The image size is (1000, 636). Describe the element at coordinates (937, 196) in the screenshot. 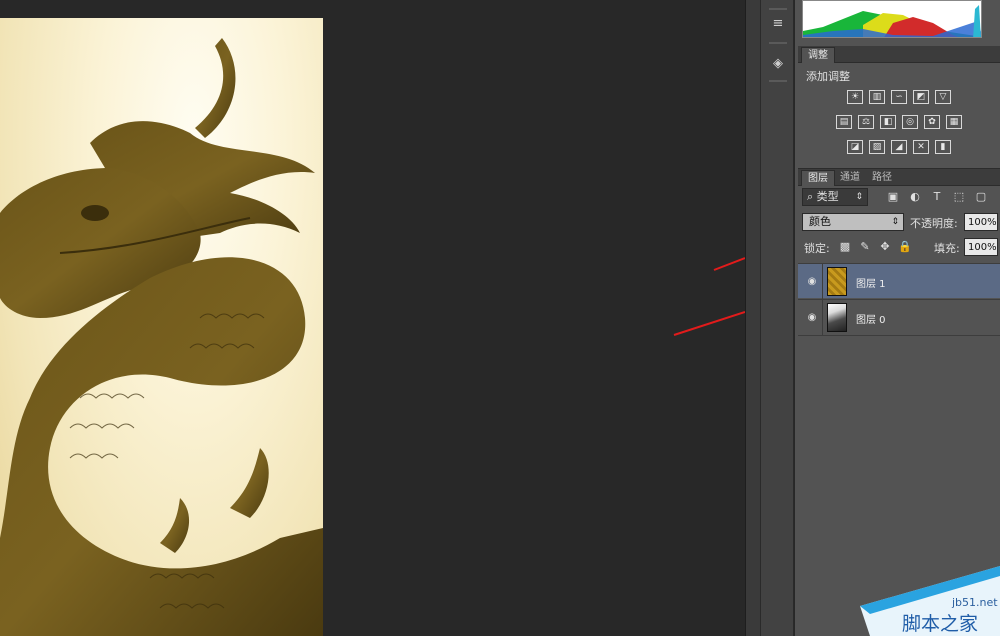

I see `type-filter-icon: T` at that location.